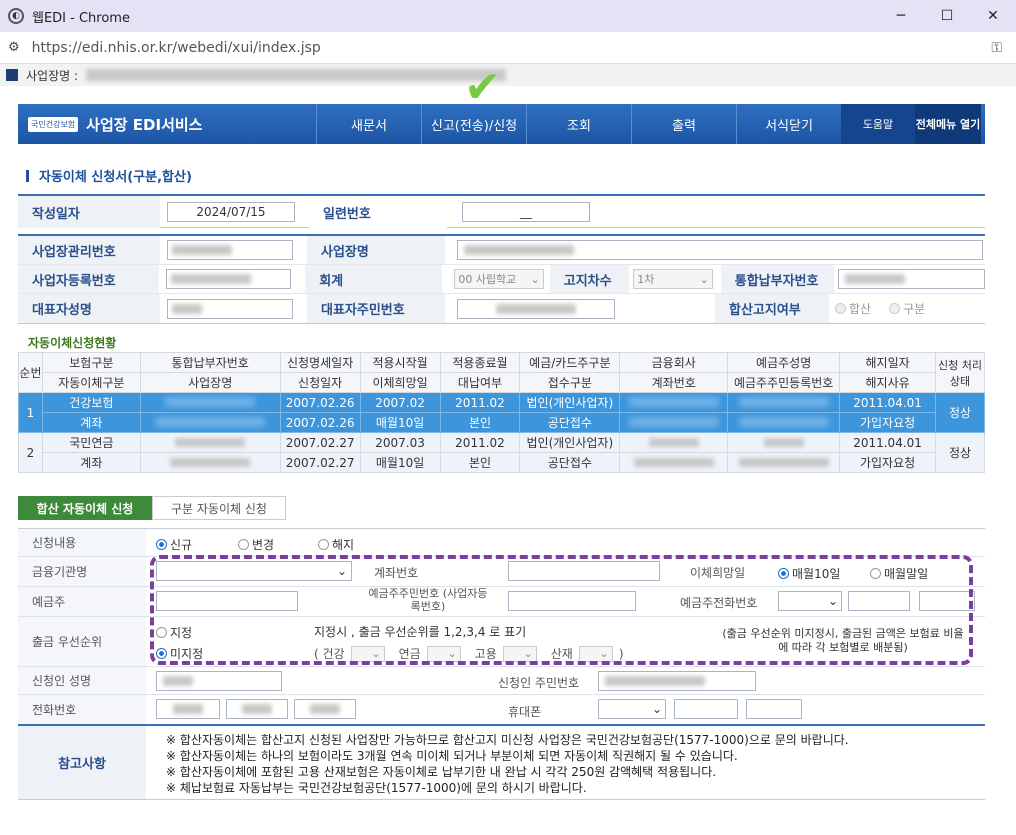  I want to click on col-header: 예금주주민등록번호, so click(784, 382).